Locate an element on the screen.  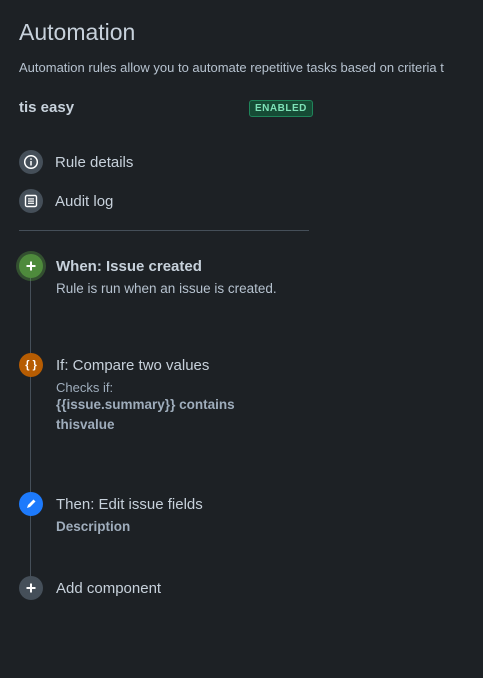
add-component-label: Add component is located at coordinates (109, 588).